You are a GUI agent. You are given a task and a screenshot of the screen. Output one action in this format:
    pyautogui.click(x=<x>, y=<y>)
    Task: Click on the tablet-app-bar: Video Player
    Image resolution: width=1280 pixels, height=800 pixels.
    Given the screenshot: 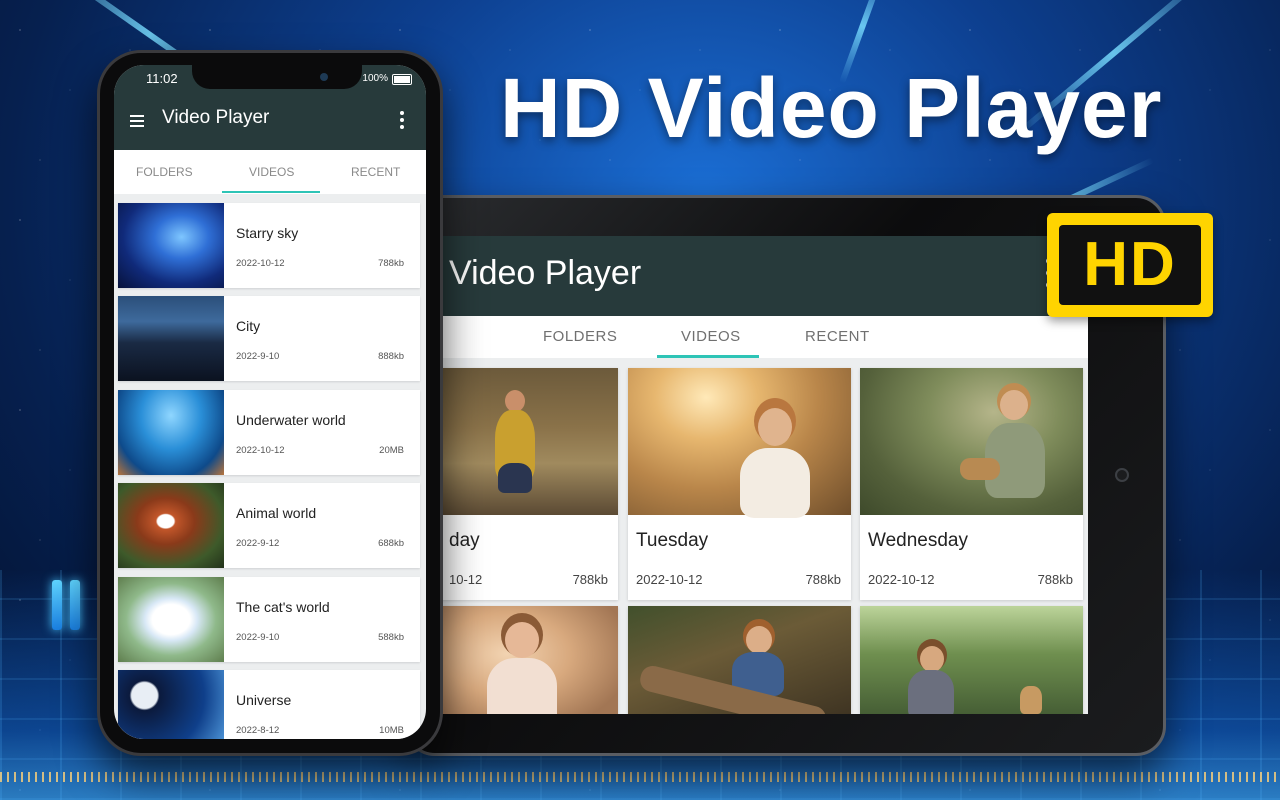 What is the action you would take?
    pyautogui.click(x=764, y=276)
    